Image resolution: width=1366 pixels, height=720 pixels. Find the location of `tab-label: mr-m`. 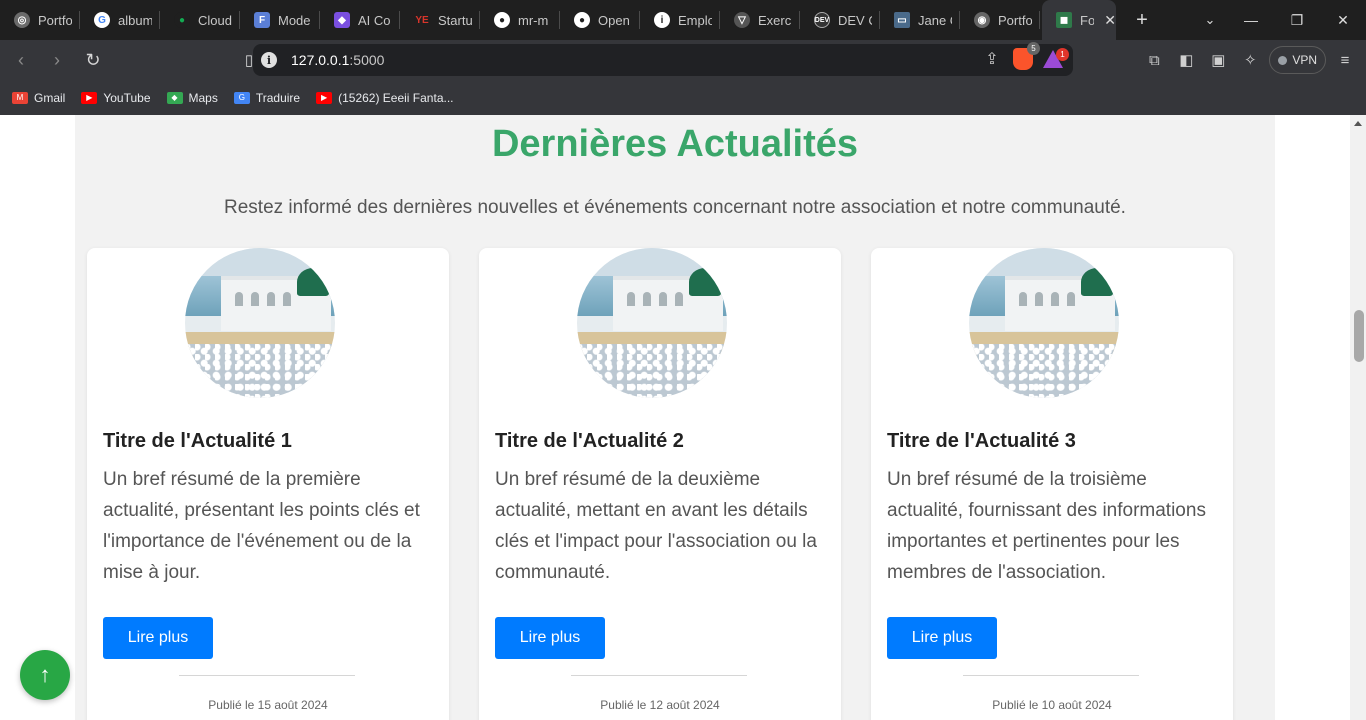

tab-label: mr-m is located at coordinates (533, 20).